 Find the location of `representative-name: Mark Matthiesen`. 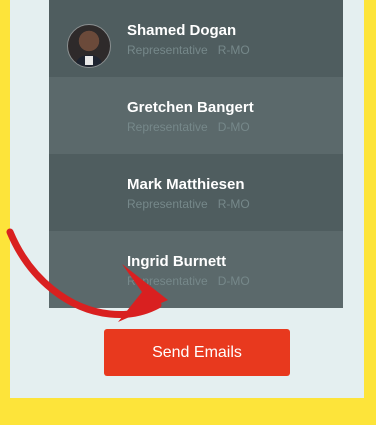

representative-name: Mark Matthiesen is located at coordinates (186, 184).